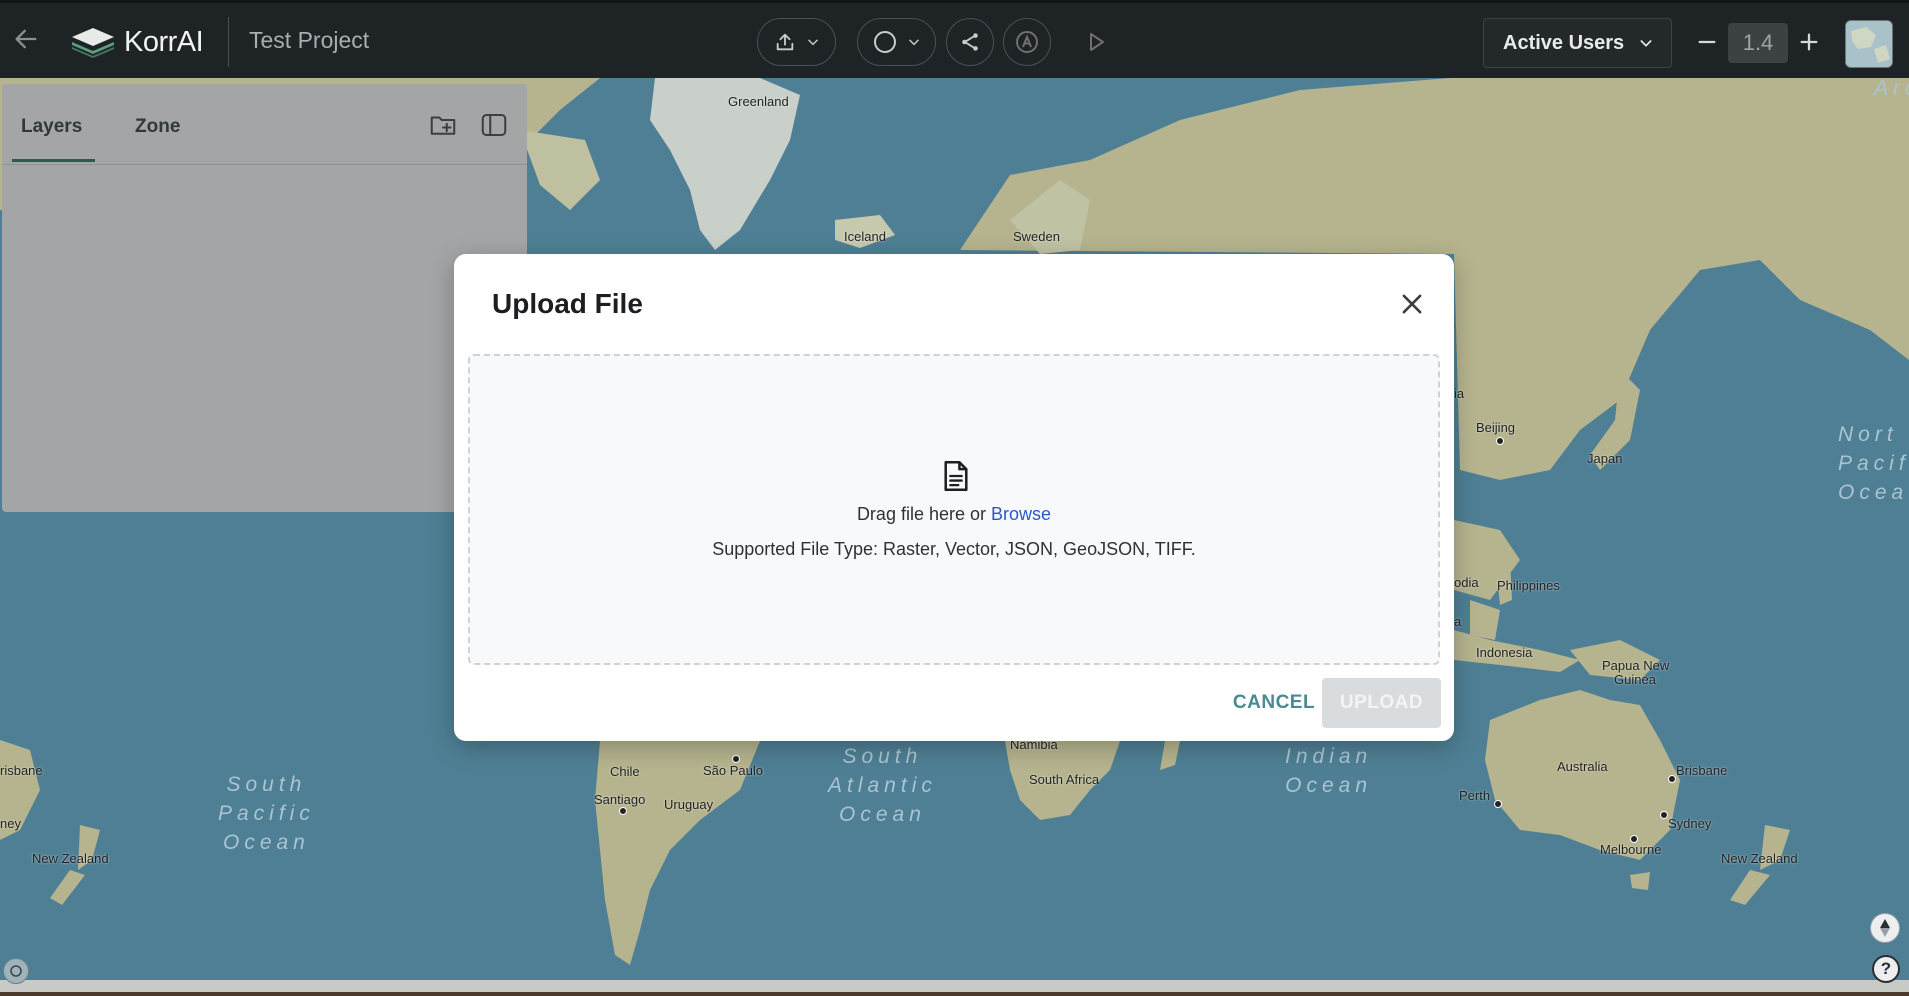  What do you see at coordinates (956, 476) in the screenshot?
I see `document-icon` at bounding box center [956, 476].